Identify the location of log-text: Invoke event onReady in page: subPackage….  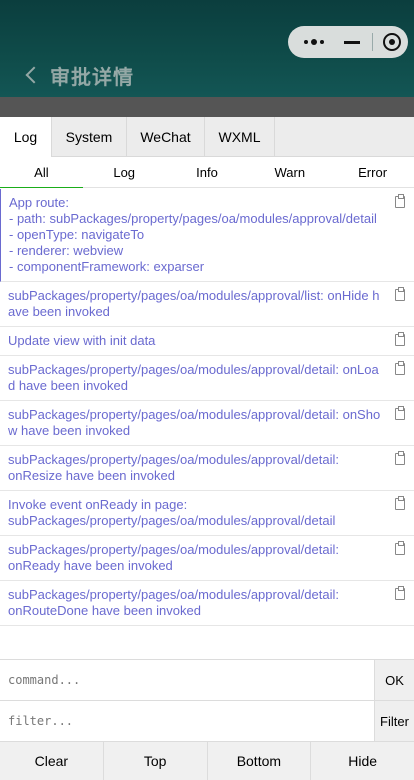
(172, 512).